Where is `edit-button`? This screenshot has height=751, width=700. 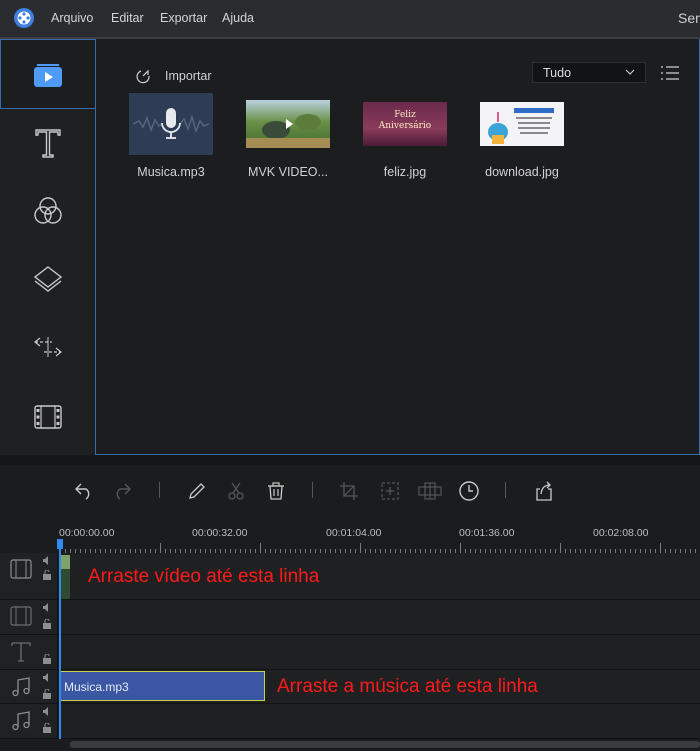 edit-button is located at coordinates (197, 491).